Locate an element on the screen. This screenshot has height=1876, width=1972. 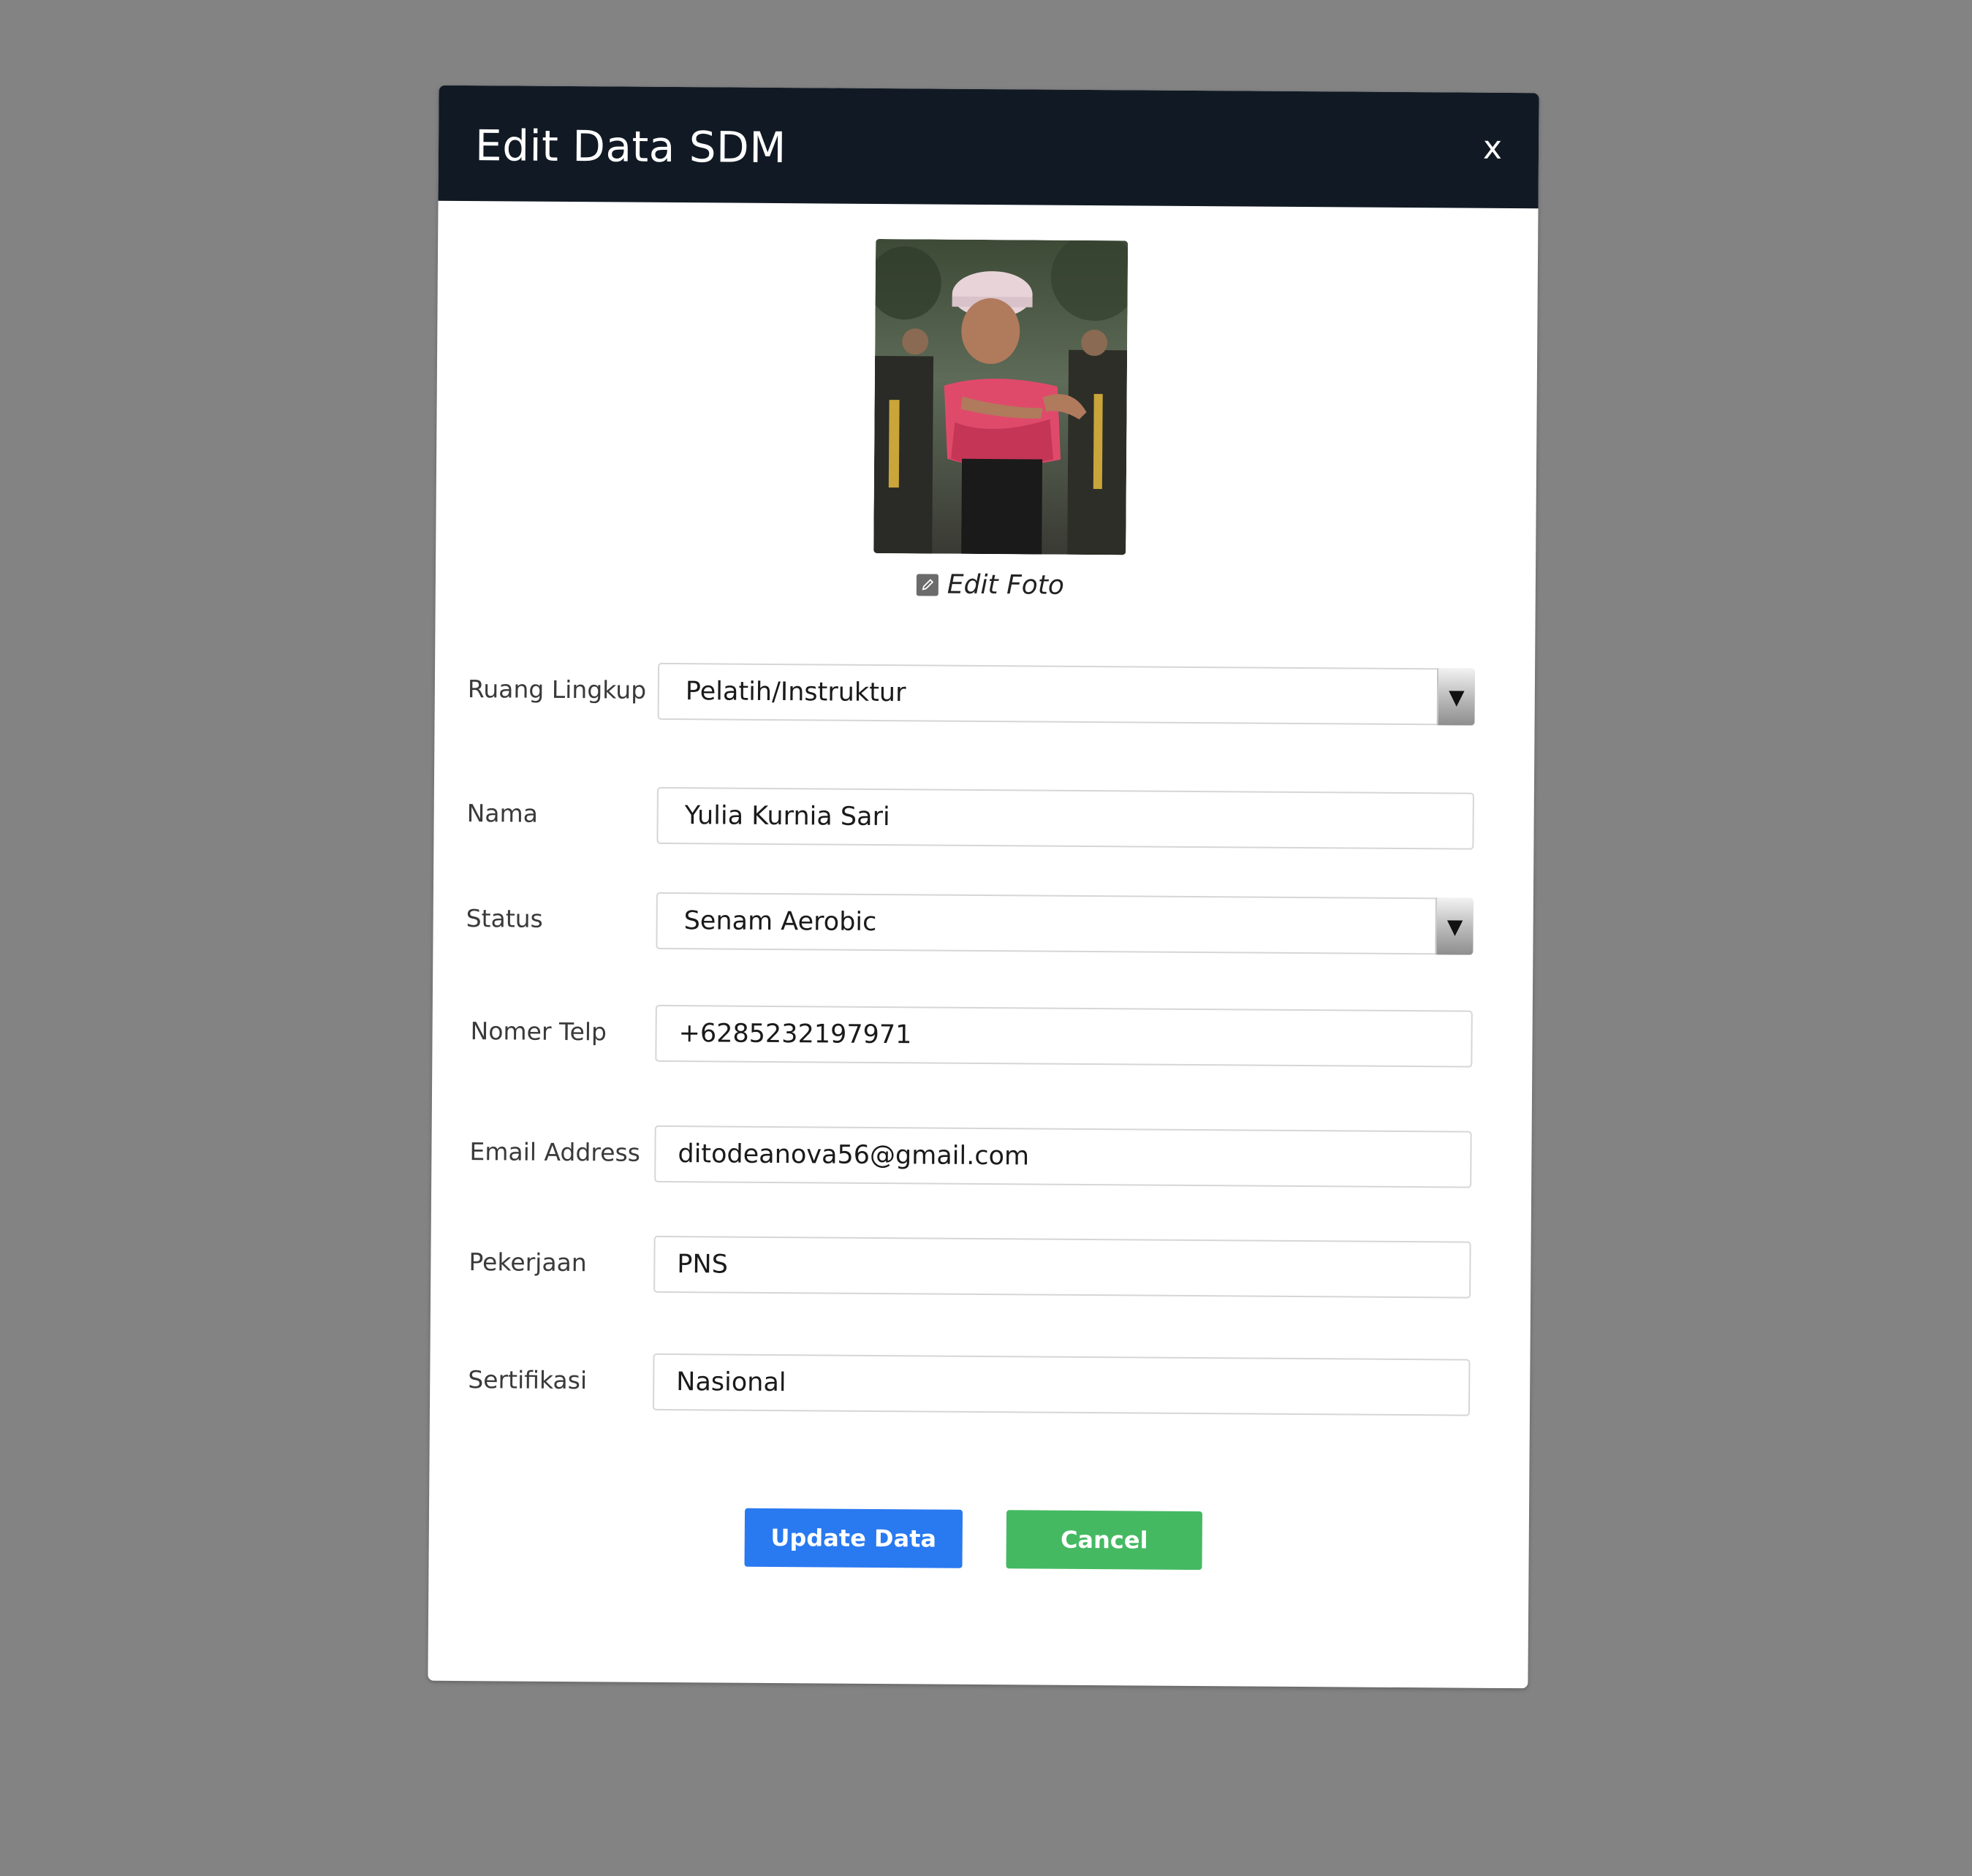
status-value: Senam Aerobic is located at coordinates (780, 922).